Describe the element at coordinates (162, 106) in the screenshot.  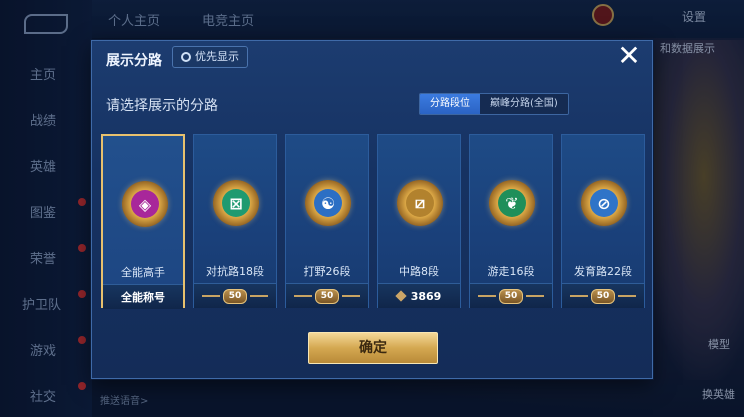
I see `dialog-subtitle: 请选择展示的分路` at that location.